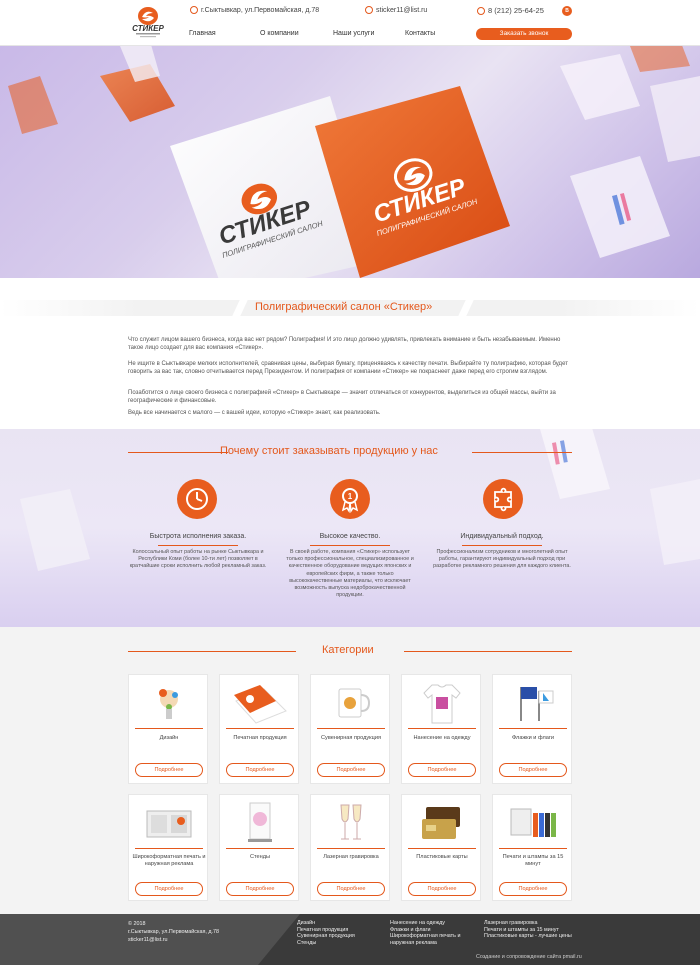 The image size is (700, 965). I want to click on footer-address: г.Сыктывкар, ул.Первомайская, д.78, so click(173, 932).